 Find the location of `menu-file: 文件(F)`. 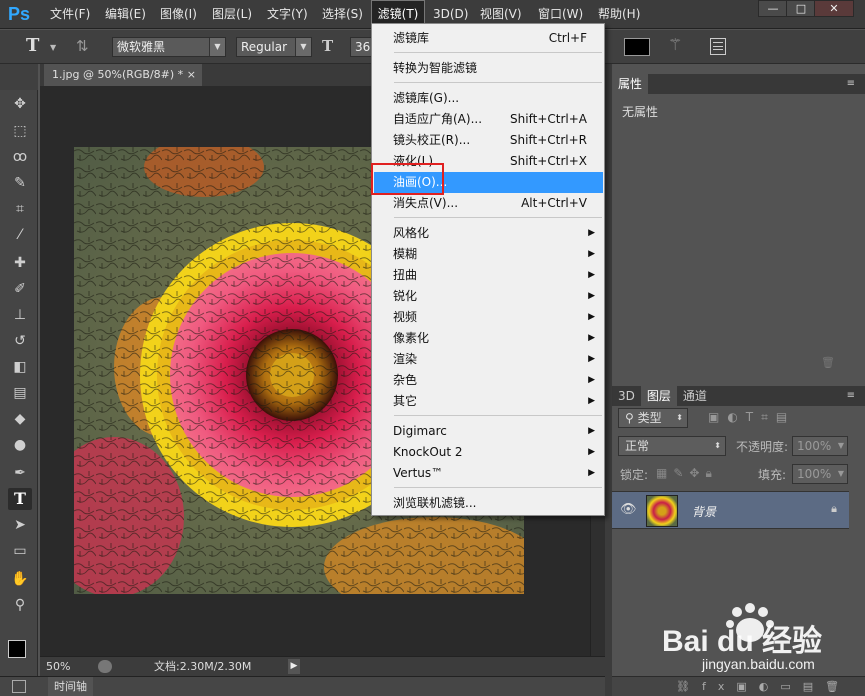

menu-file: 文件(F) is located at coordinates (70, 14).